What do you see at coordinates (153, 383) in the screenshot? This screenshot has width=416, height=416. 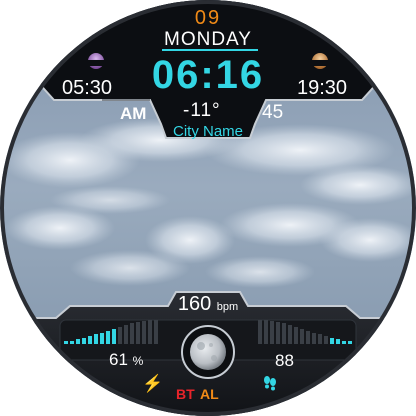 I see `lightning-bolt-icon: ⚡` at bounding box center [153, 383].